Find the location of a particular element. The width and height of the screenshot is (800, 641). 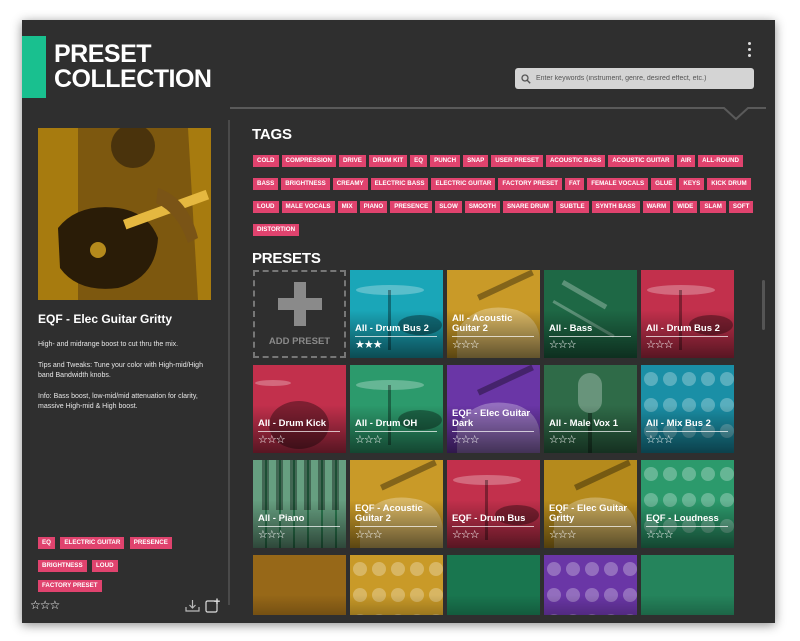

preset-card: All - Drum Bus 2 ★★★ is located at coordinates (396, 314).